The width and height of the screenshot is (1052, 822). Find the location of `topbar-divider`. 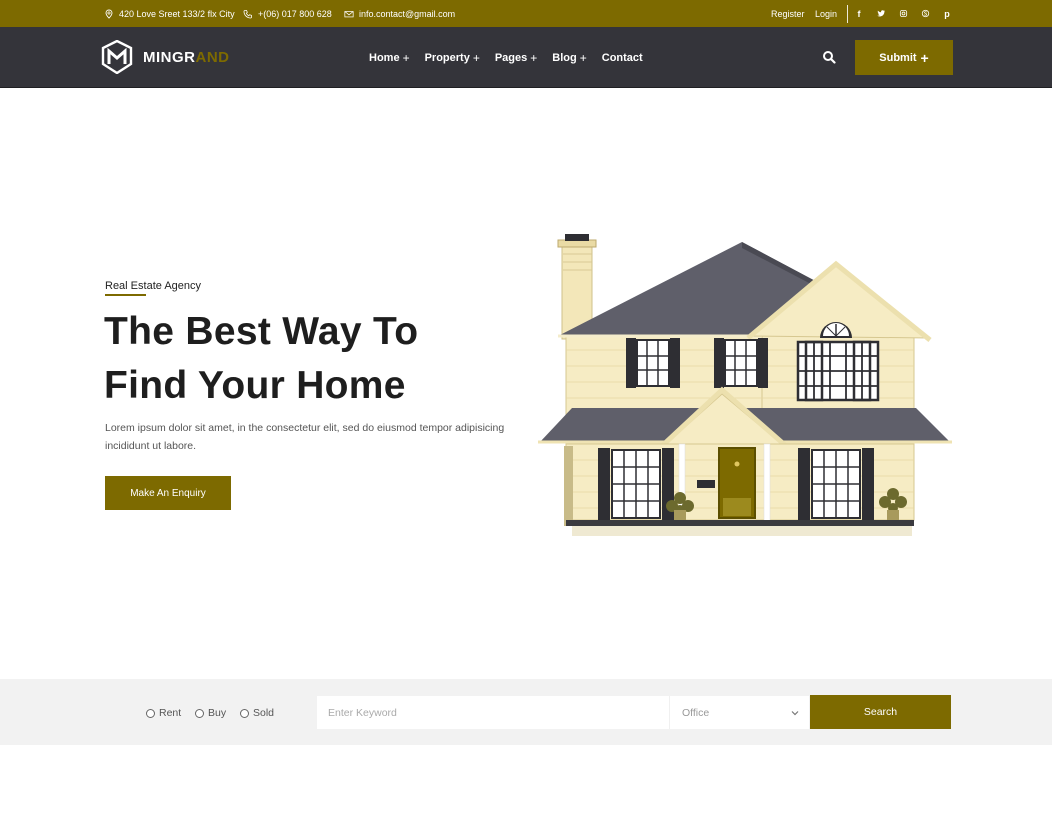

topbar-divider is located at coordinates (847, 14).